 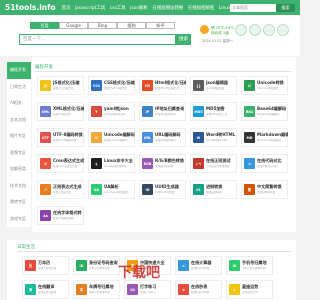 What do you see at coordinates (167, 8) in the screenshot?
I see `nav-link: 在线短网址转换` at bounding box center [167, 8].